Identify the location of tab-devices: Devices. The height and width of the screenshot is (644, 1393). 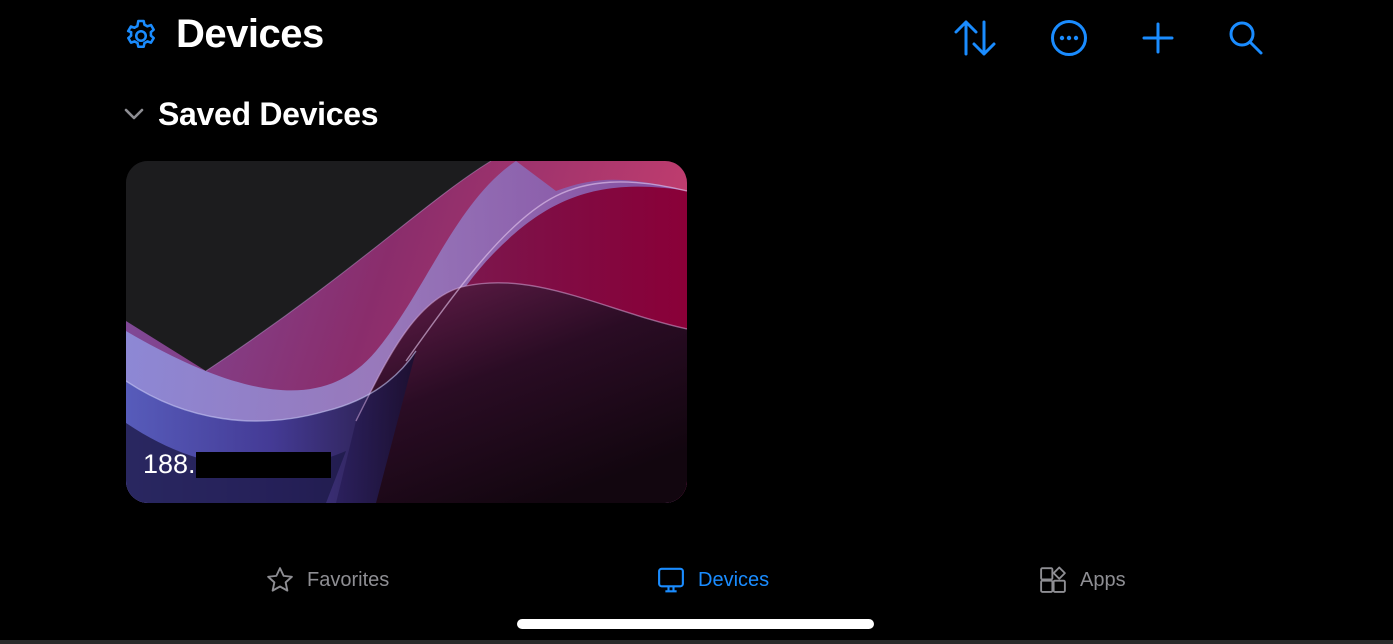
(712, 580).